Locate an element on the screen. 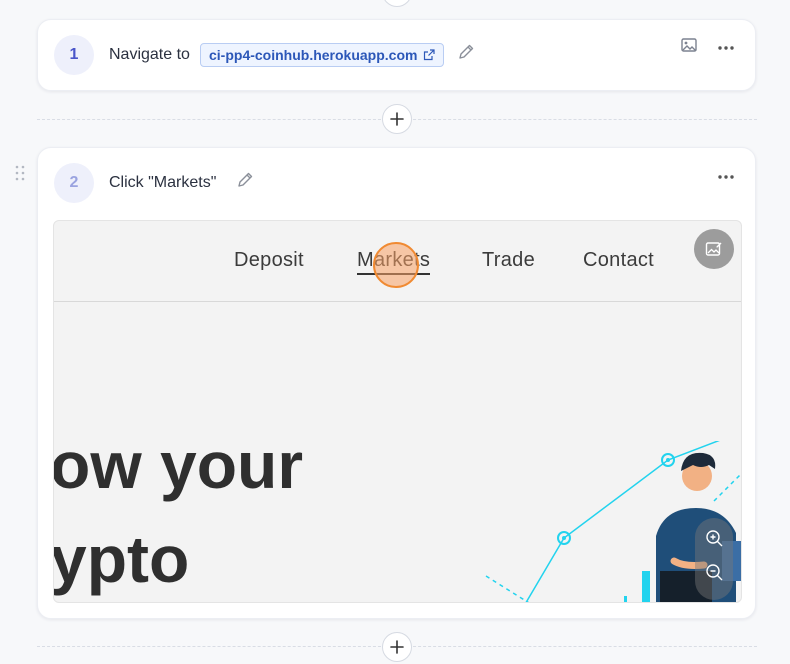 The image size is (790, 664). hero-heading-line-2: ypto is located at coordinates (121, 559).